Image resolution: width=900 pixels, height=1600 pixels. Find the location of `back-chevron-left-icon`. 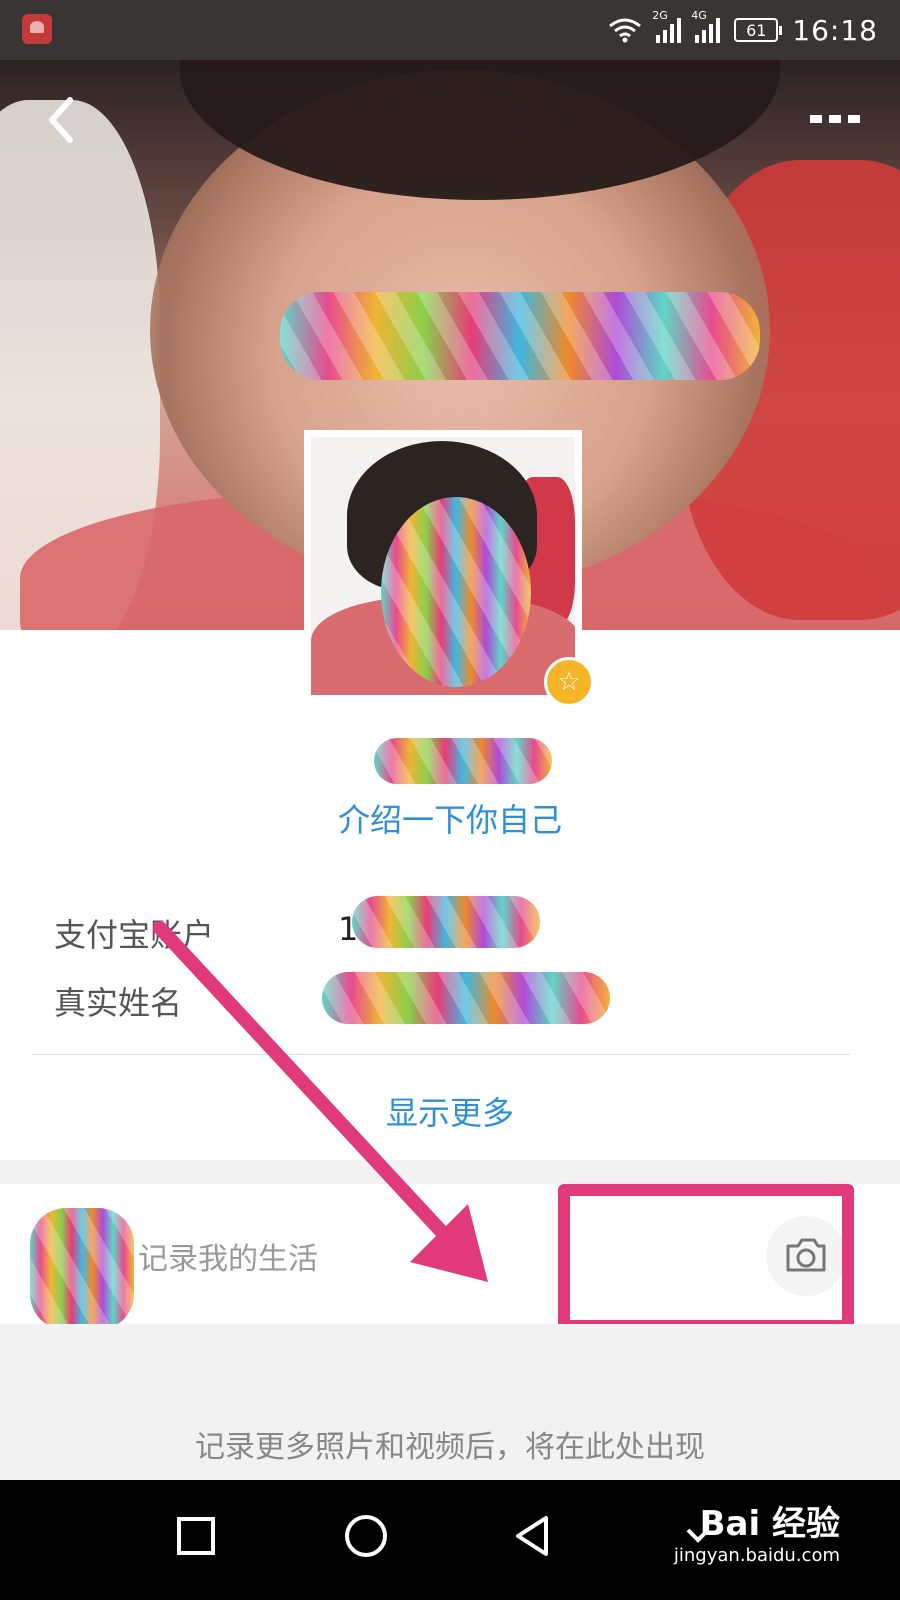

back-chevron-left-icon is located at coordinates (63, 120).